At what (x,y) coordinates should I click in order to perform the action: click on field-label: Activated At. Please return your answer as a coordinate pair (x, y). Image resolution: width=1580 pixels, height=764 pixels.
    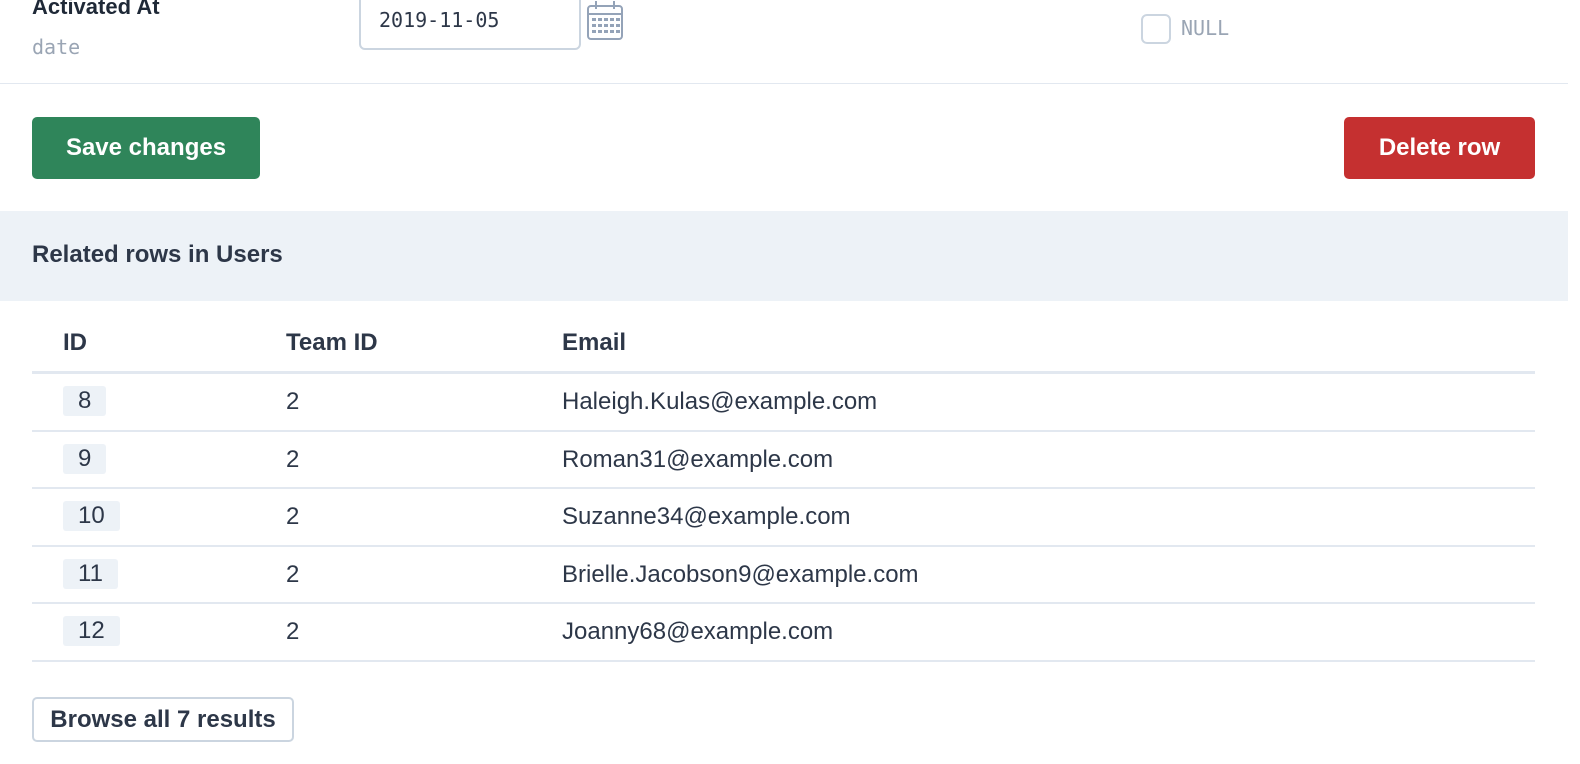
    Looking at the image, I should click on (96, 9).